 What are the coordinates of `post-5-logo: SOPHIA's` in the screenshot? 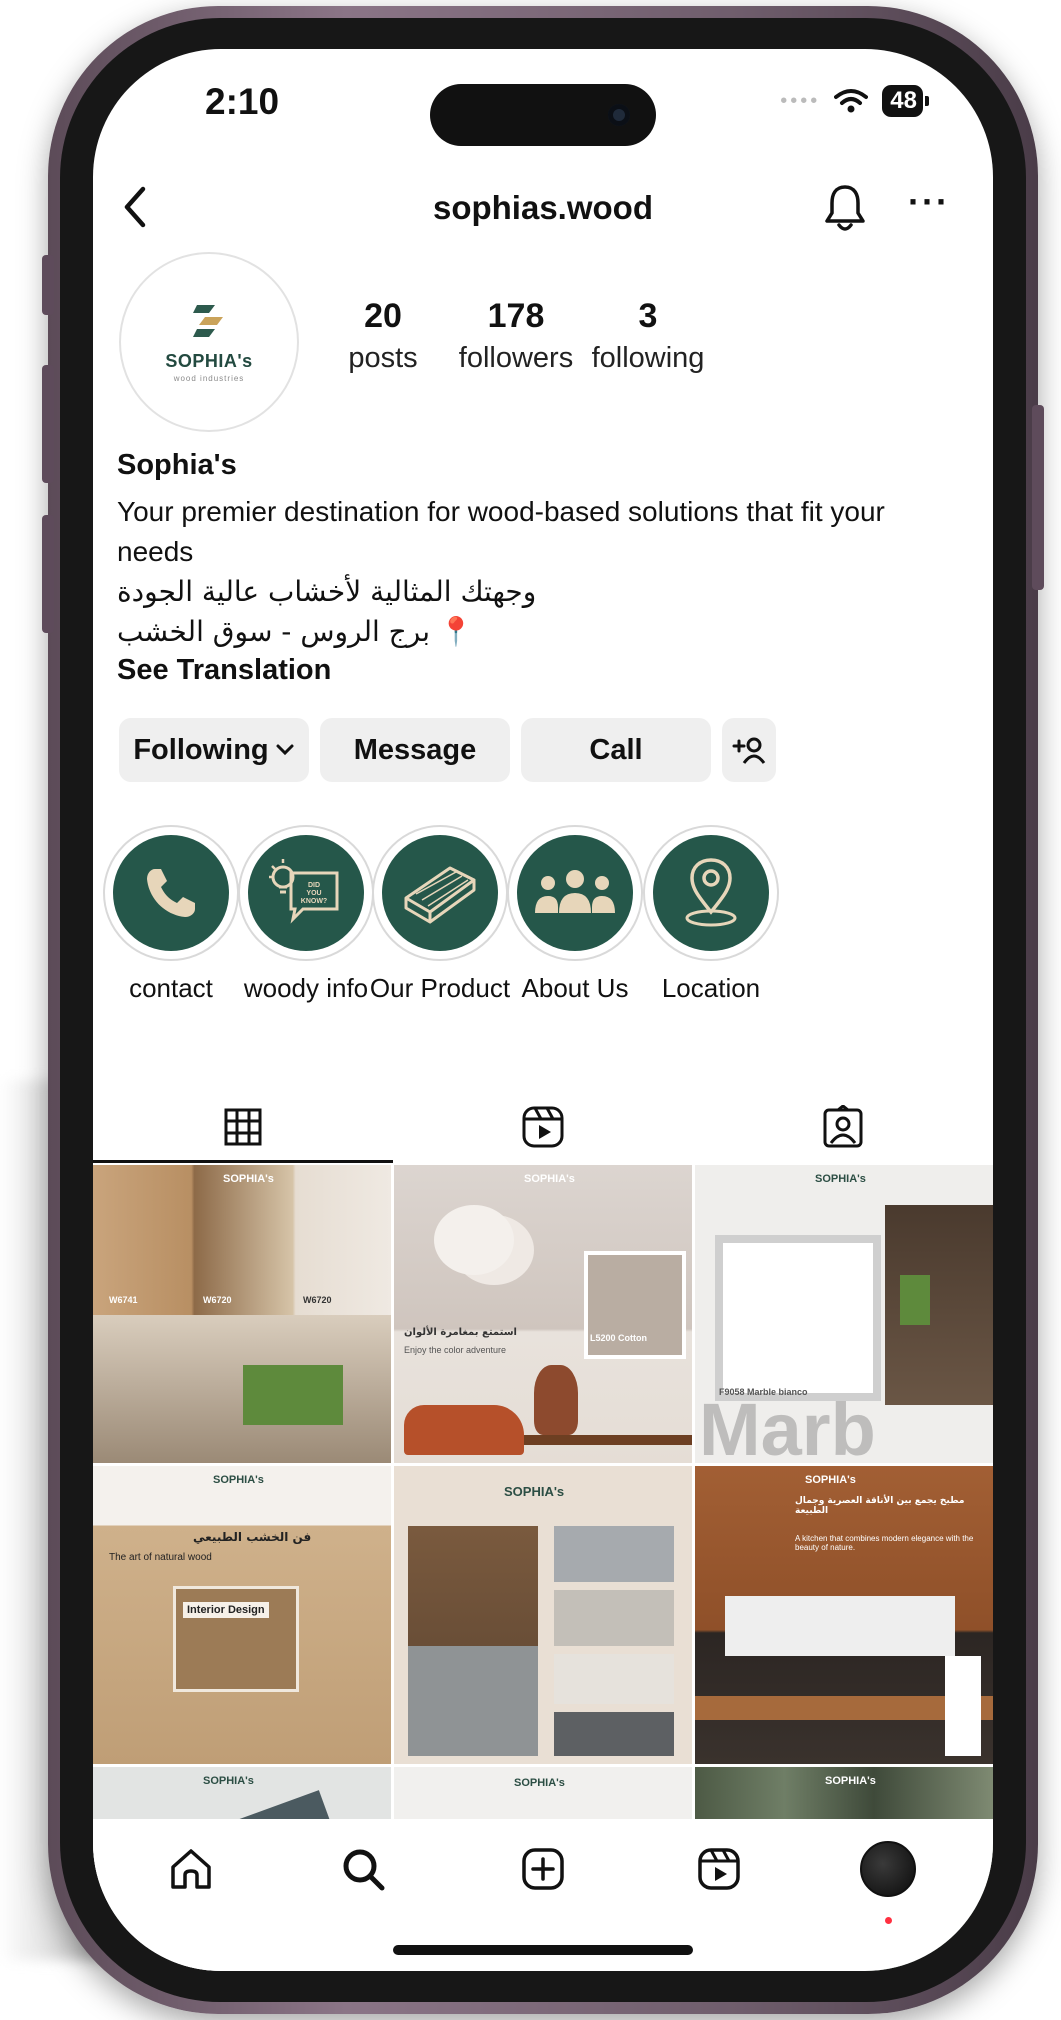 It's located at (534, 1491).